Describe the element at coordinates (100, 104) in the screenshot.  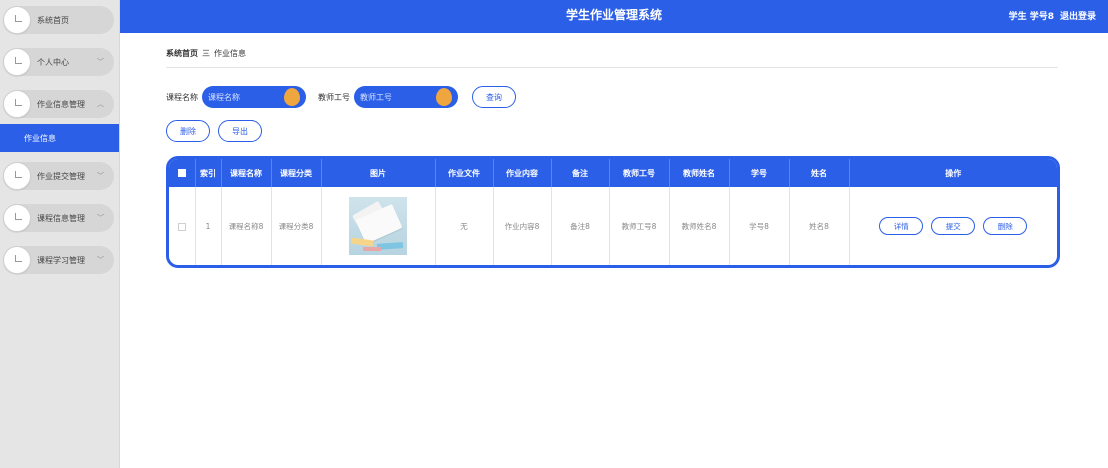
I see `chevron-up-icon: ︿` at that location.